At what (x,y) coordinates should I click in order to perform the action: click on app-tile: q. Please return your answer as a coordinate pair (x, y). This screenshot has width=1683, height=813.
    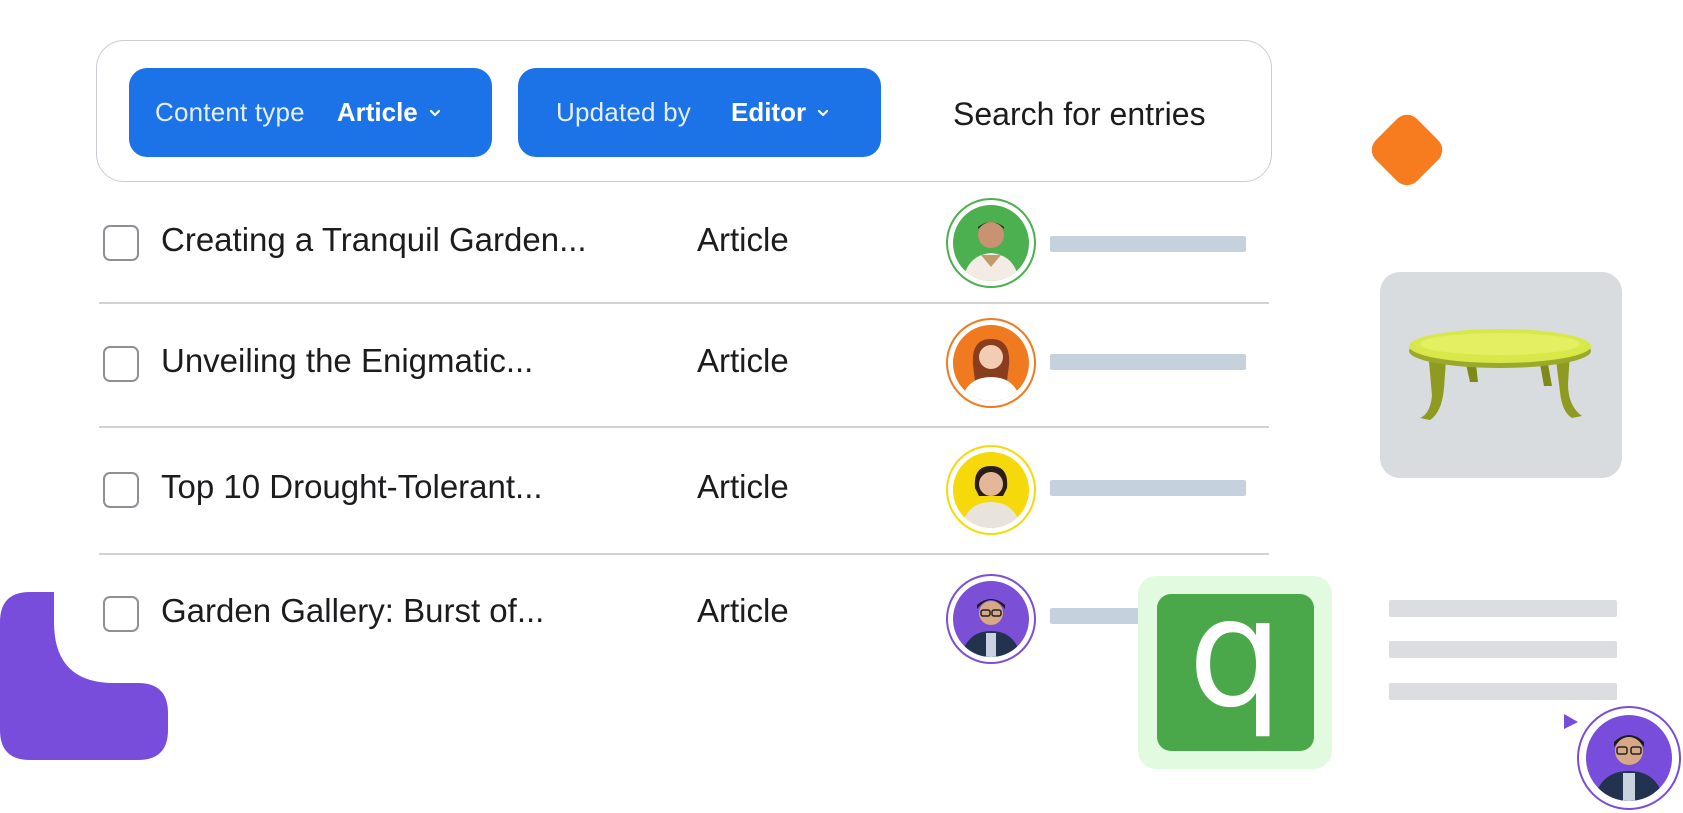
    Looking at the image, I should click on (1235, 672).